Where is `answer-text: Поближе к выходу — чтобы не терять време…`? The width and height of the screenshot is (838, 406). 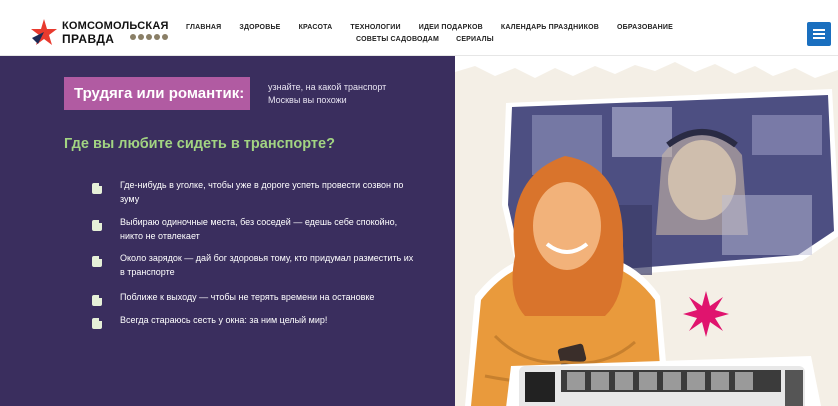 answer-text: Поближе к выходу — чтобы не терять време… is located at coordinates (247, 297).